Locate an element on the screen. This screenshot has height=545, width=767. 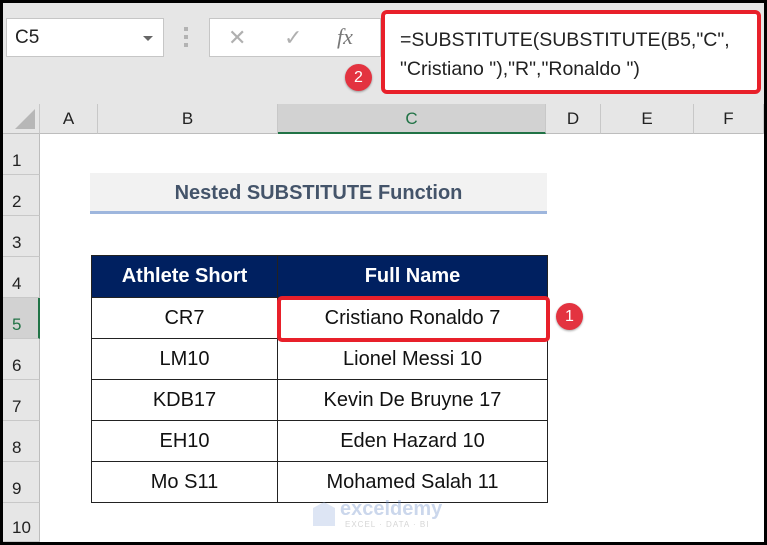
cell-b5: CR7 is located at coordinates (184, 318).